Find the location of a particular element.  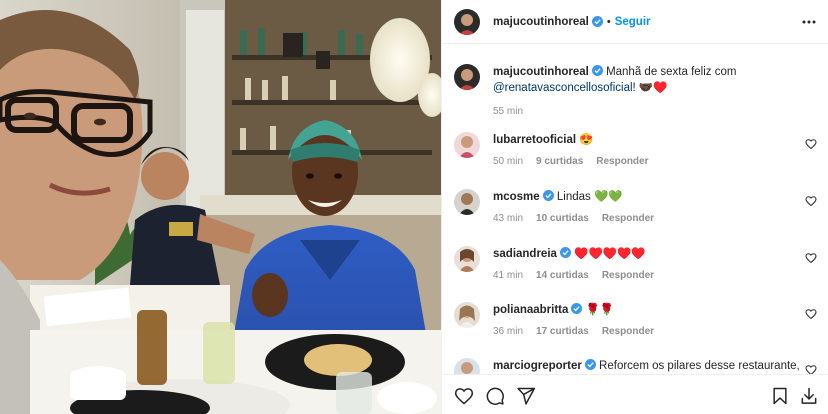

comment-time: 36 min is located at coordinates (508, 331).